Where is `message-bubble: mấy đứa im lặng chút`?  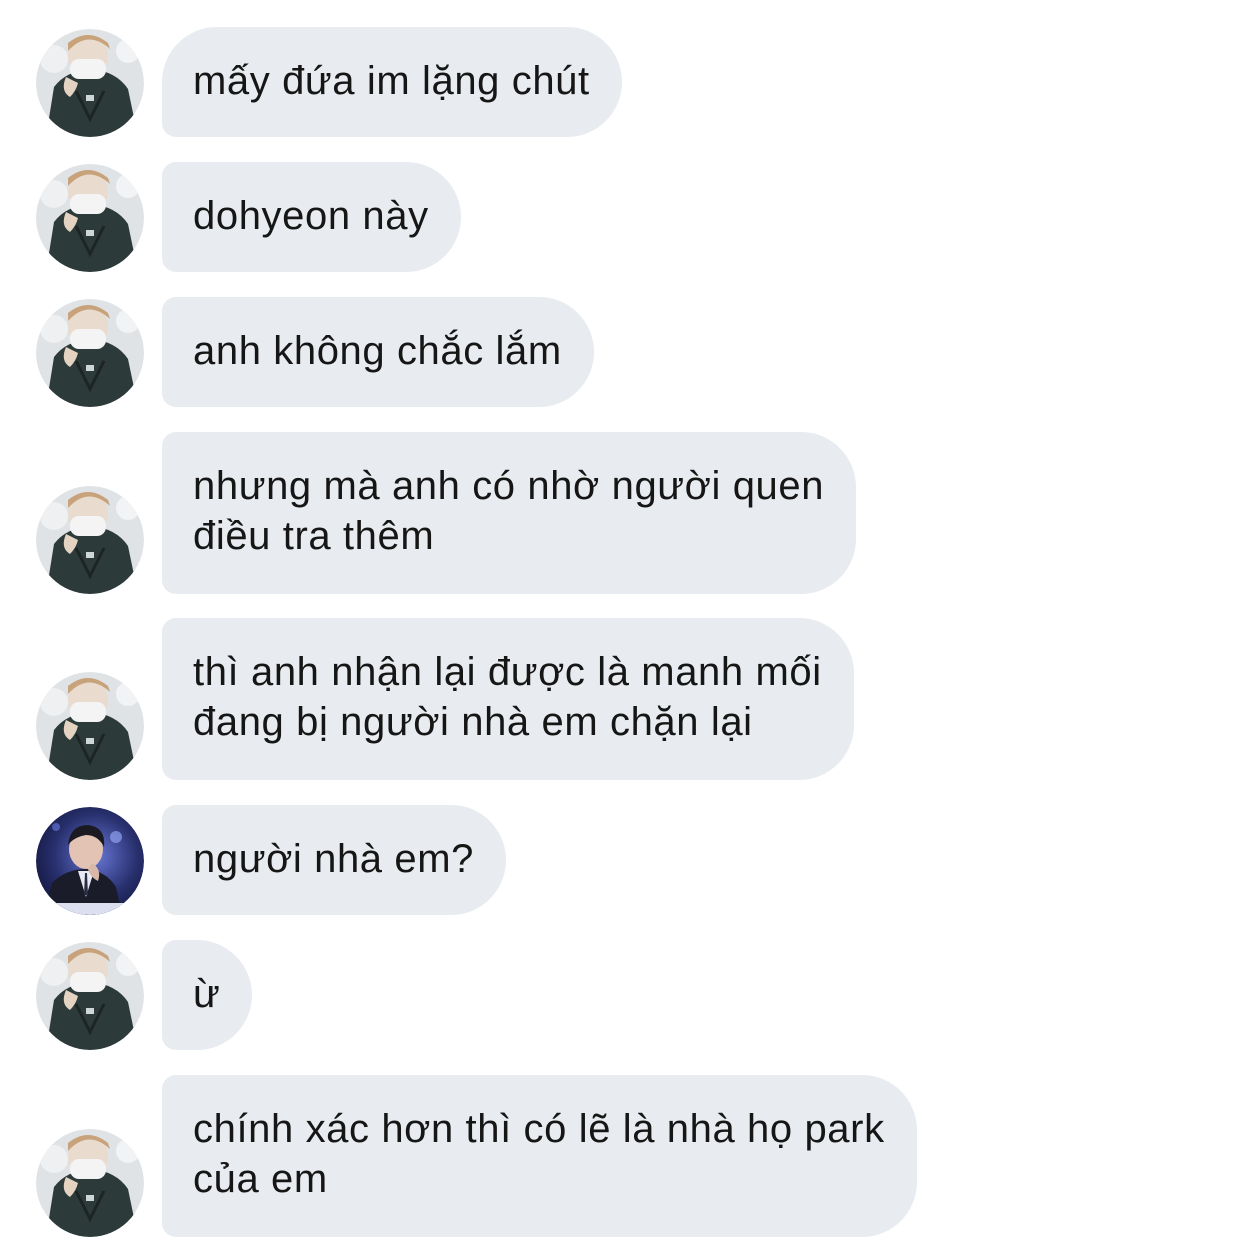
message-bubble: mấy đứa im lặng chút is located at coordinates (392, 82).